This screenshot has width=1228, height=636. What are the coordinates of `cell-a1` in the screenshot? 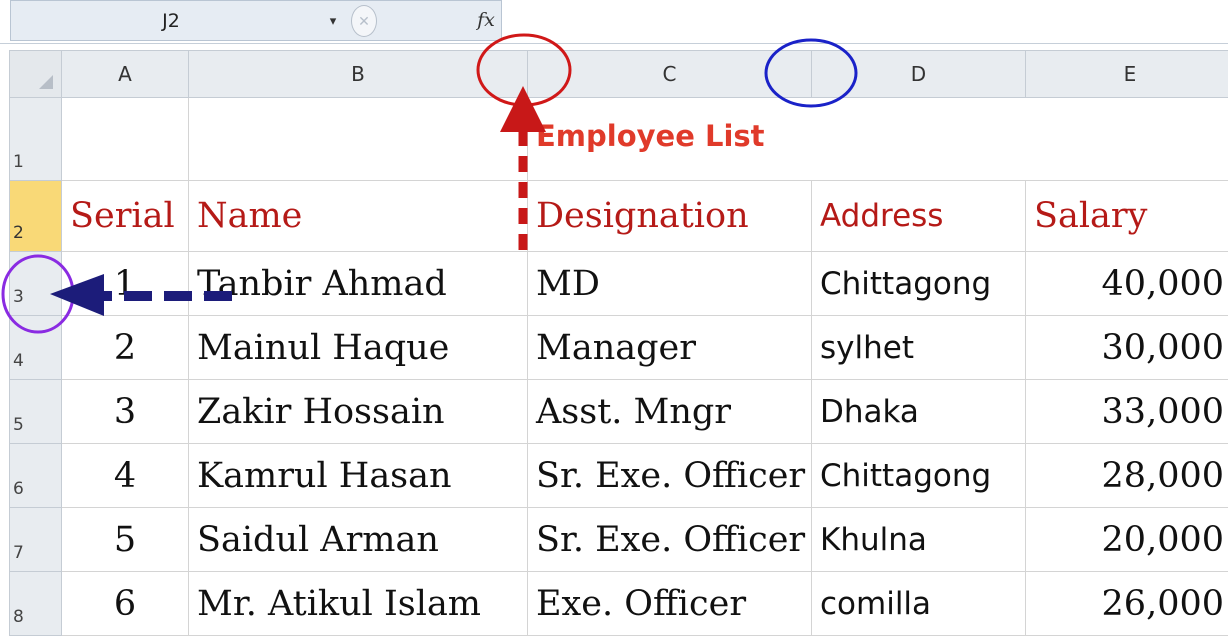 It's located at (125, 139).